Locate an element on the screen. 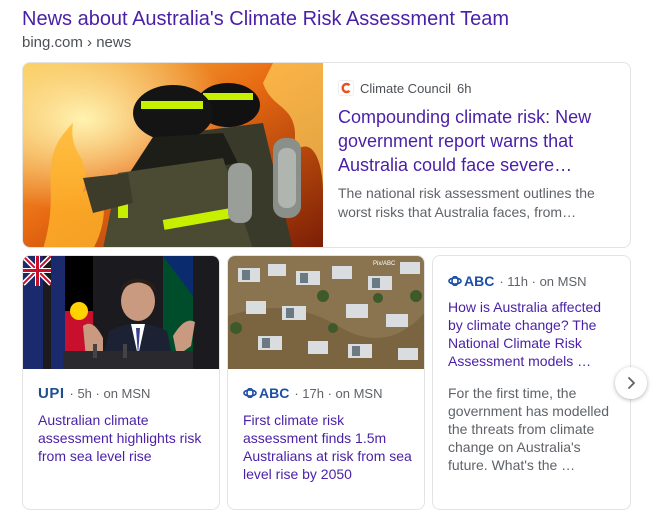 The height and width of the screenshot is (516, 662). news-card-image: Pix/ABC is located at coordinates (326, 312).